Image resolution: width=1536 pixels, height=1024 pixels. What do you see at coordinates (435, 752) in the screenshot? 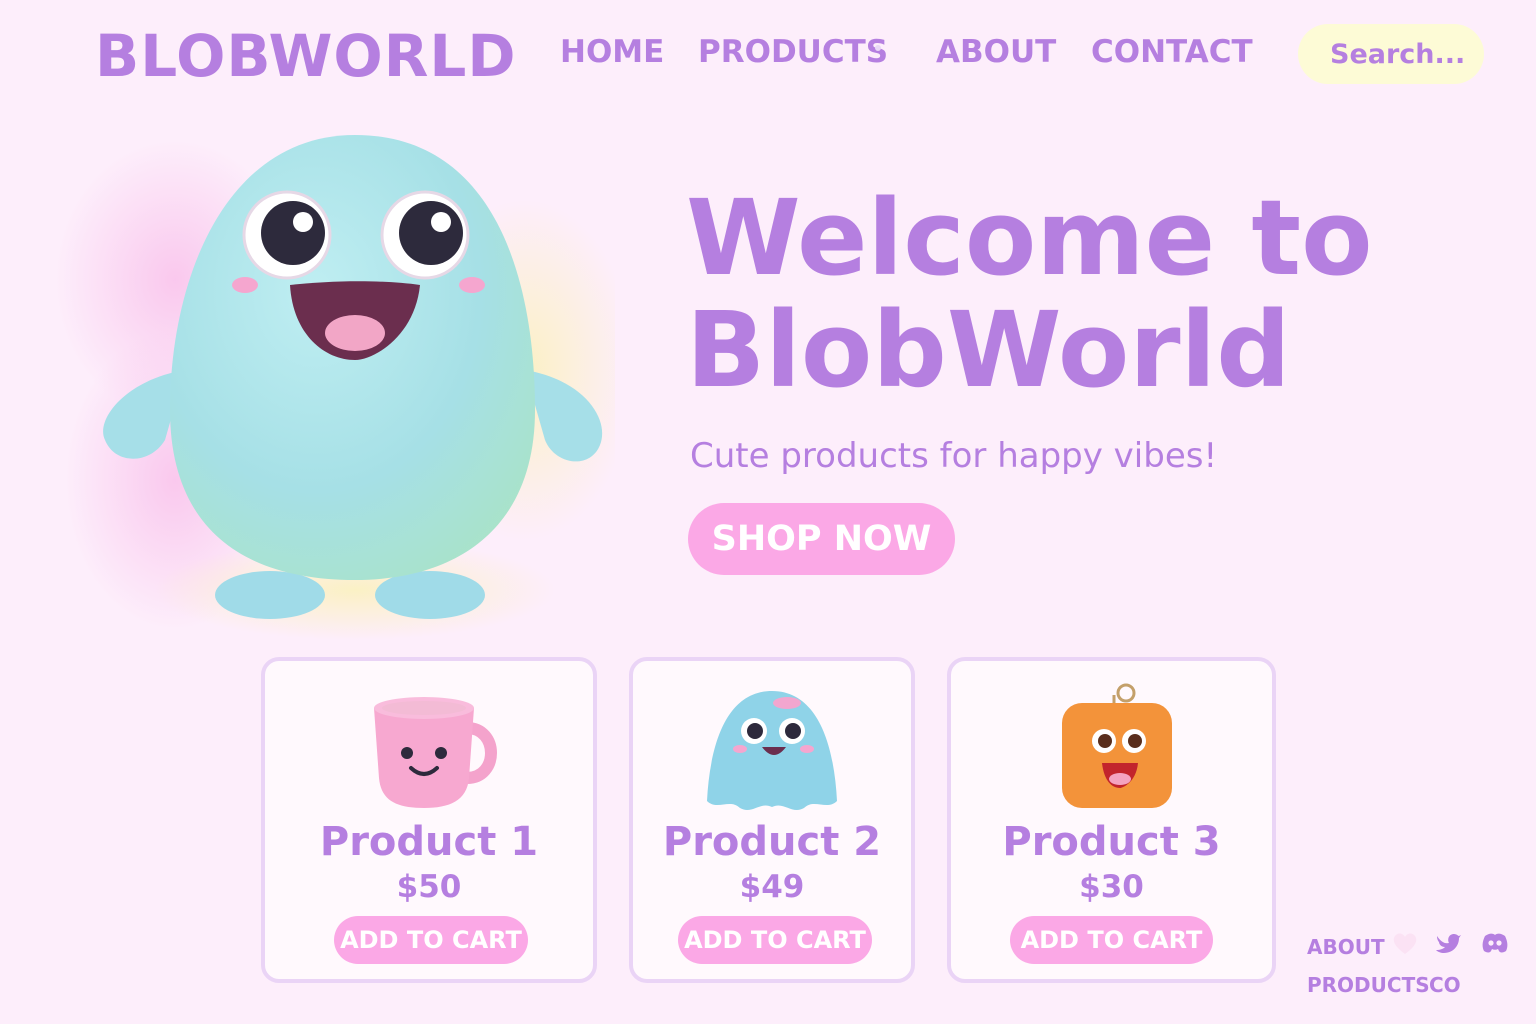
I see `pink-mug-icon` at bounding box center [435, 752].